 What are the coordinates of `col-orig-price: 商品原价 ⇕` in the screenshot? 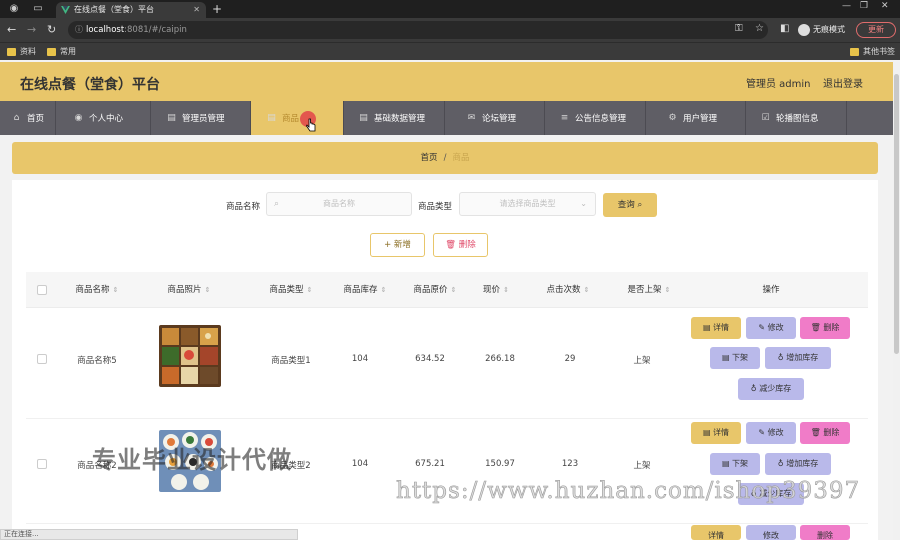 It's located at (435, 290).